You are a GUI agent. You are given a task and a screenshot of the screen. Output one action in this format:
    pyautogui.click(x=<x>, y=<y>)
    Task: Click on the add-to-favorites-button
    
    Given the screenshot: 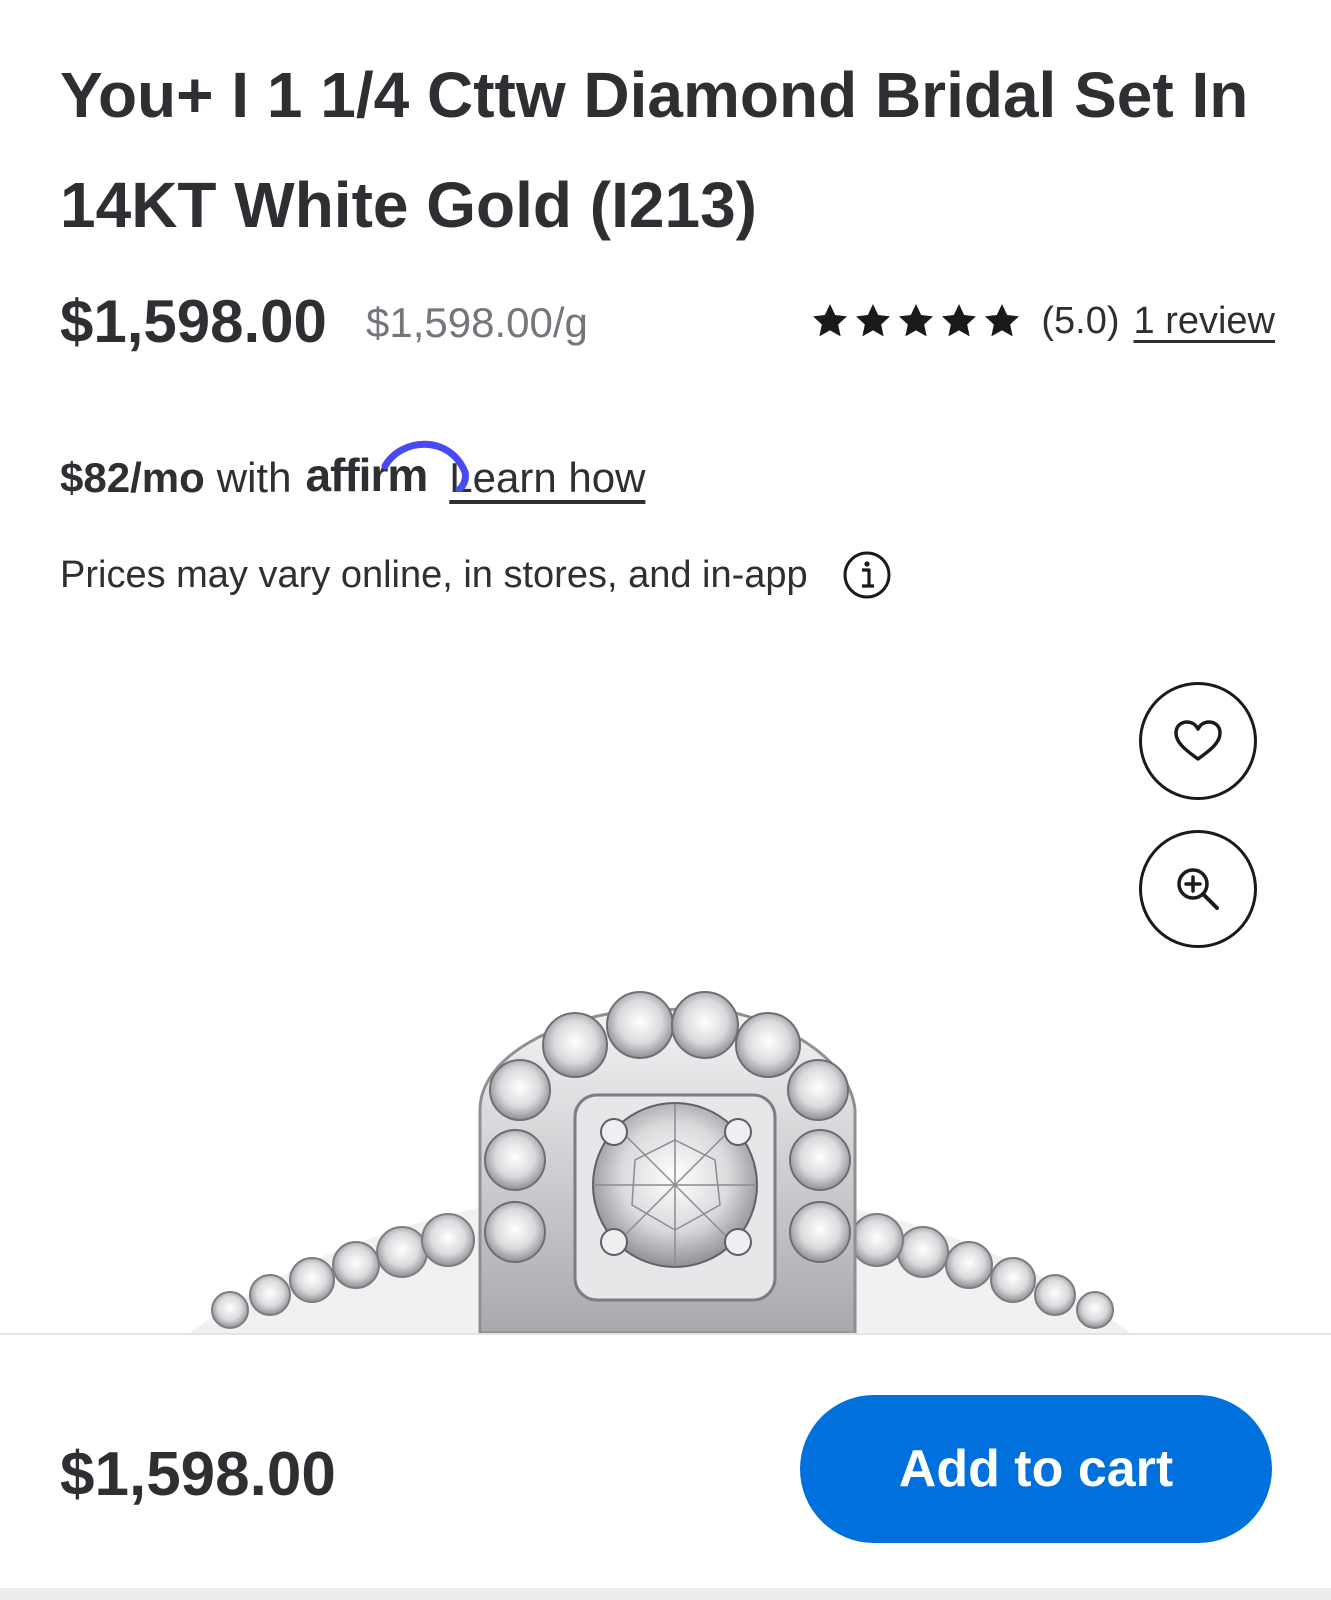 What is the action you would take?
    pyautogui.click(x=1198, y=741)
    